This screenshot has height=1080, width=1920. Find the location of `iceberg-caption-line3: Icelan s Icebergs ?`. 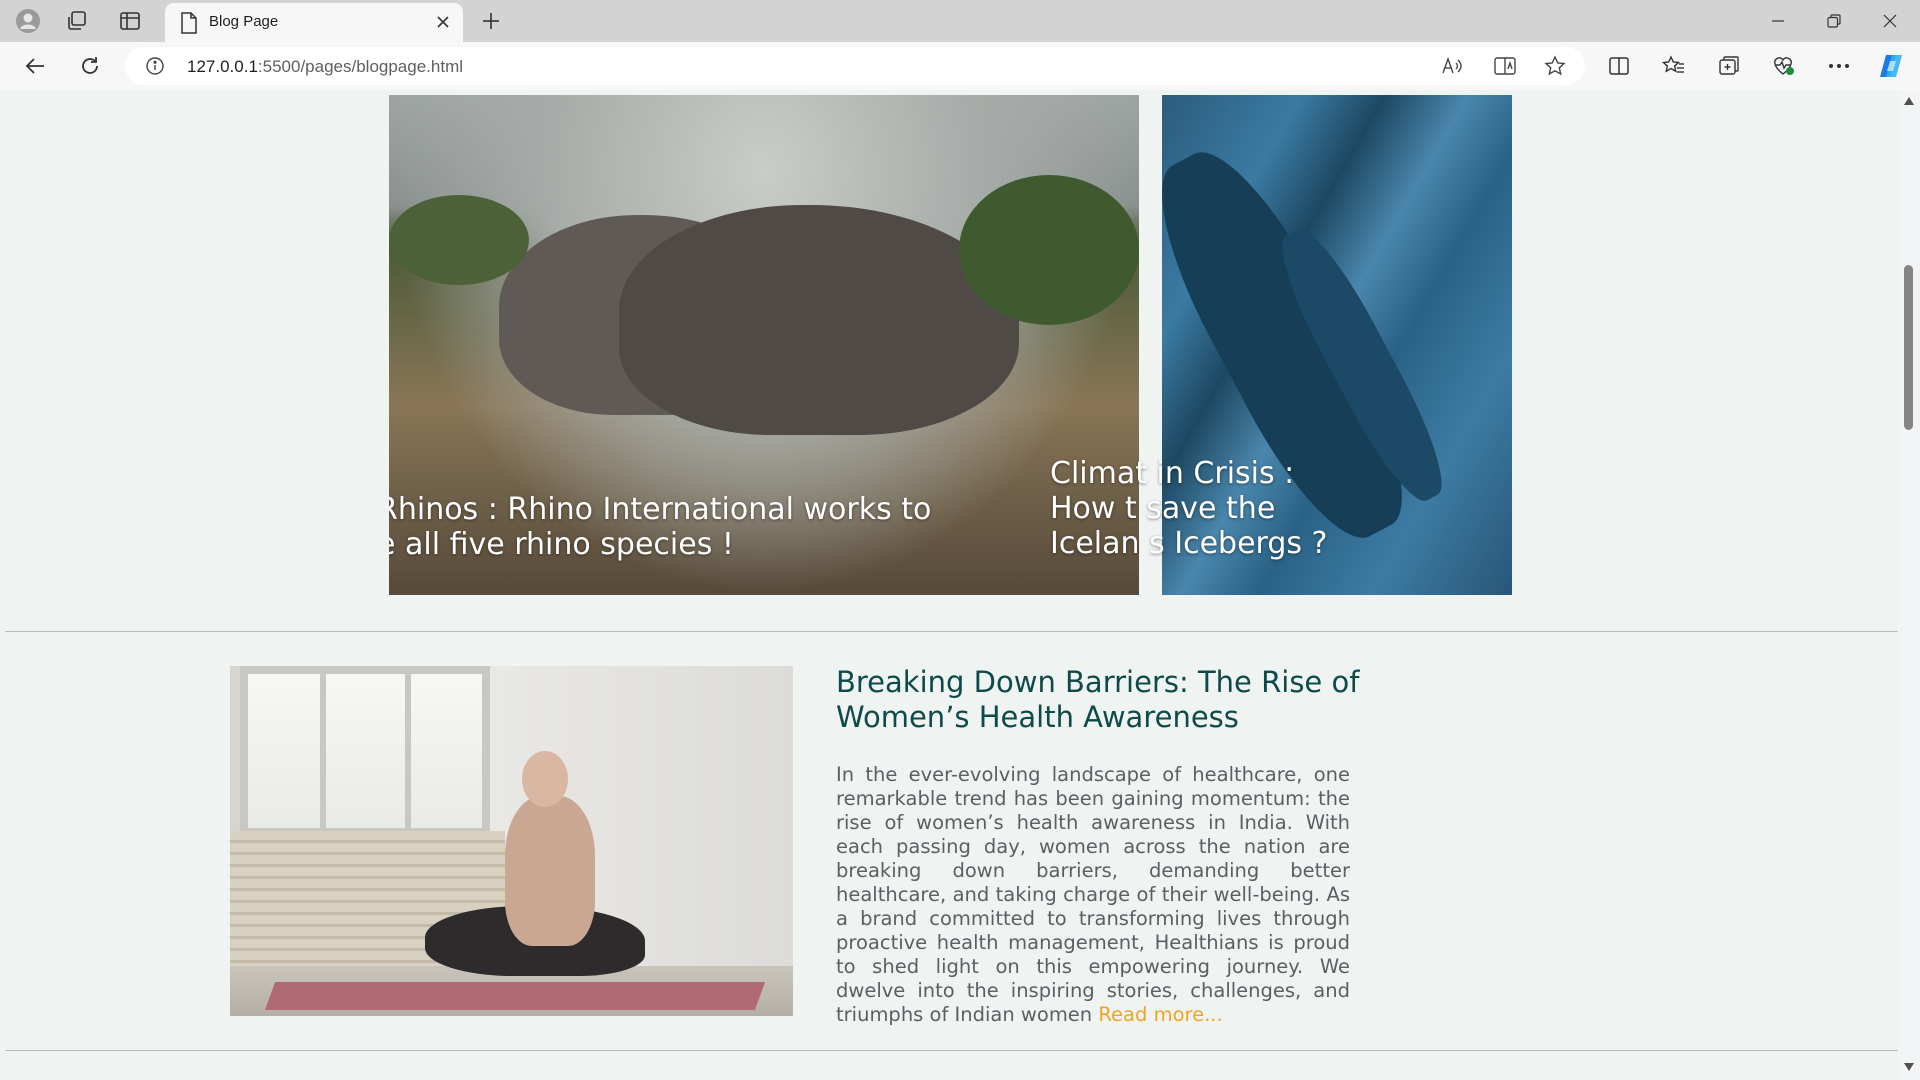

iceberg-caption-line3: Icelan s Icebergs ? is located at coordinates (1189, 543).